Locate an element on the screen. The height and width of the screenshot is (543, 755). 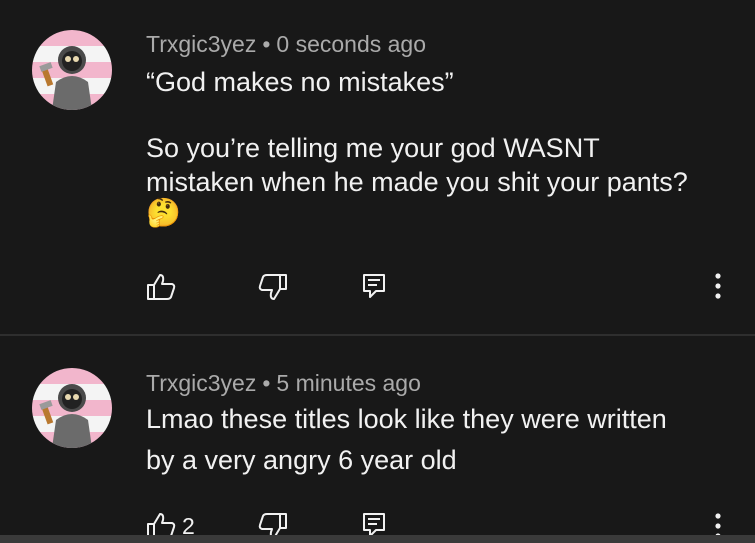
more-options-button is located at coordinates (718, 286).